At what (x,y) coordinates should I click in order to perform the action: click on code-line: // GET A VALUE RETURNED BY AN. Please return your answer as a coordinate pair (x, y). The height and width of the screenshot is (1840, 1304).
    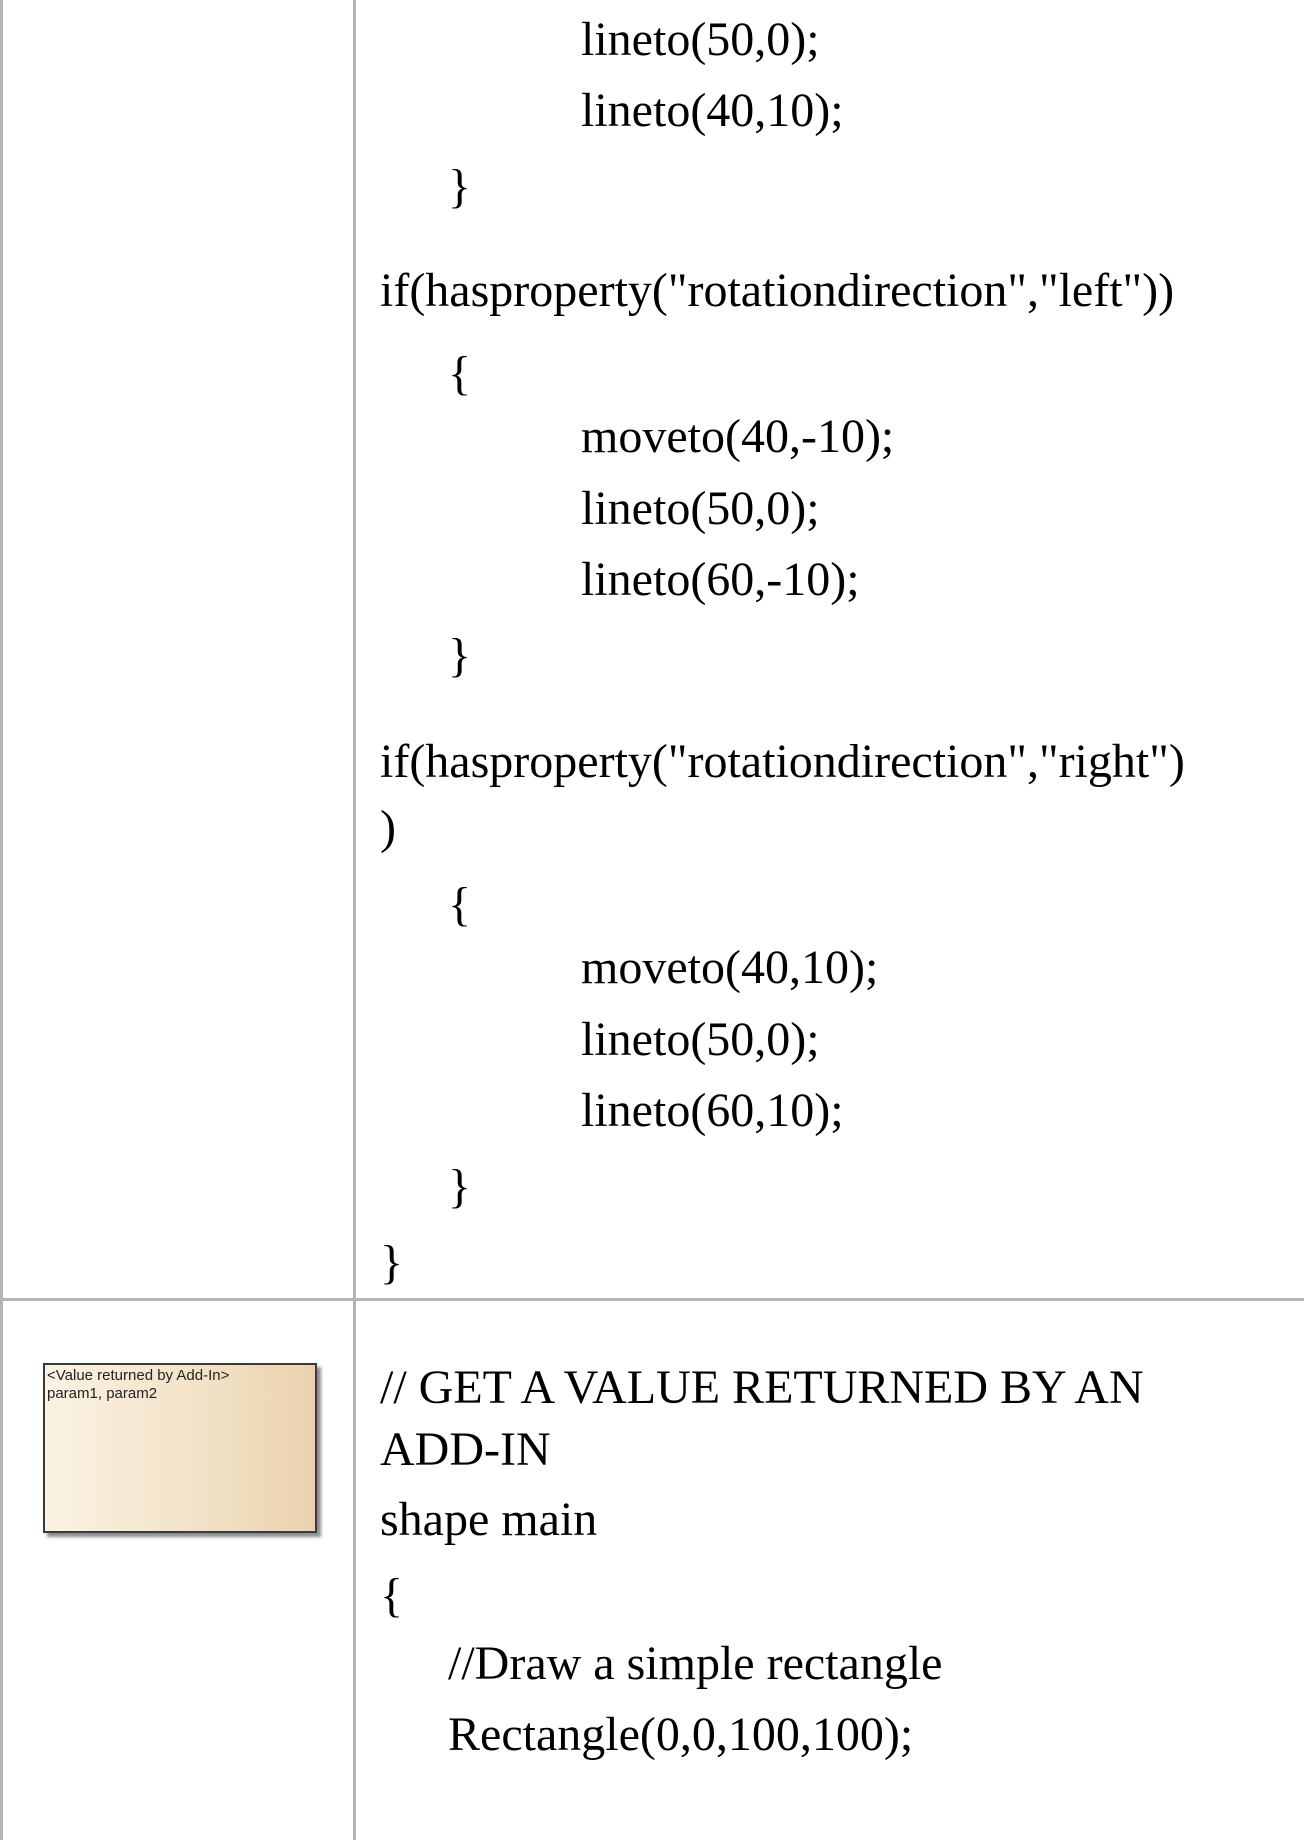
    Looking at the image, I should click on (762, 1387).